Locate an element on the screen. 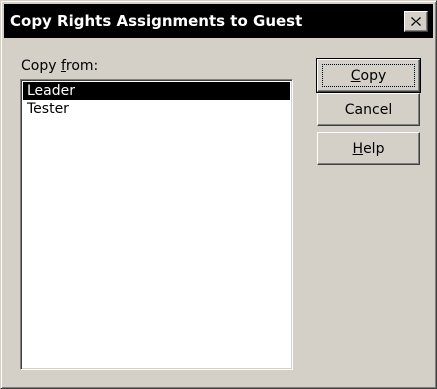 The image size is (437, 389). help-button: Help is located at coordinates (368, 148).